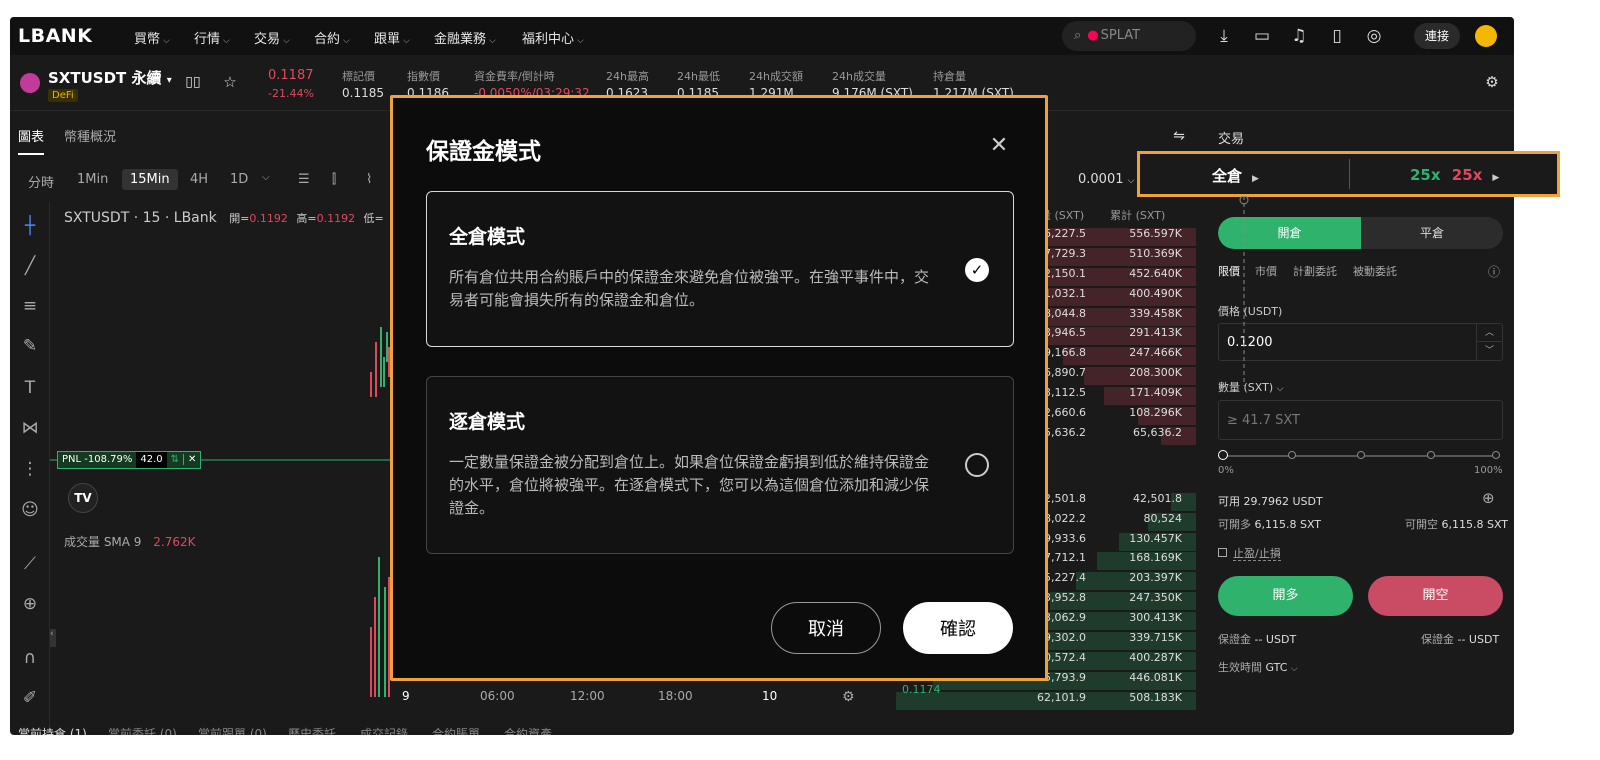  Describe the element at coordinates (52, 730) in the screenshot. I see `tab-positions: 當前持倉 (1)` at that location.